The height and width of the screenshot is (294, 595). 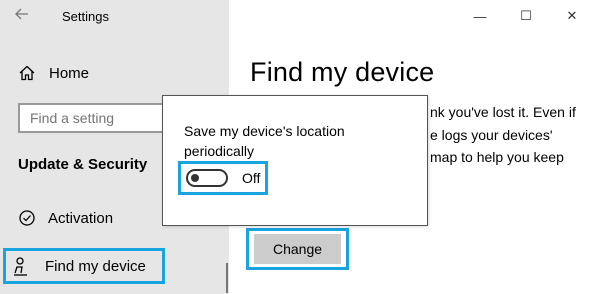 I want to click on check-circle-icon, so click(x=27, y=218).